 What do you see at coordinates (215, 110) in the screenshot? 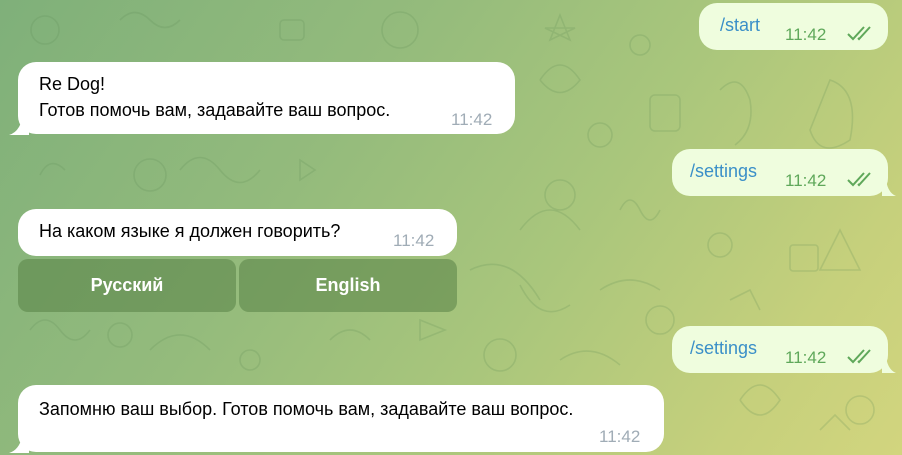
I see `message-text-line: Готов помочь вам, задавайте ваш вопрос.` at bounding box center [215, 110].